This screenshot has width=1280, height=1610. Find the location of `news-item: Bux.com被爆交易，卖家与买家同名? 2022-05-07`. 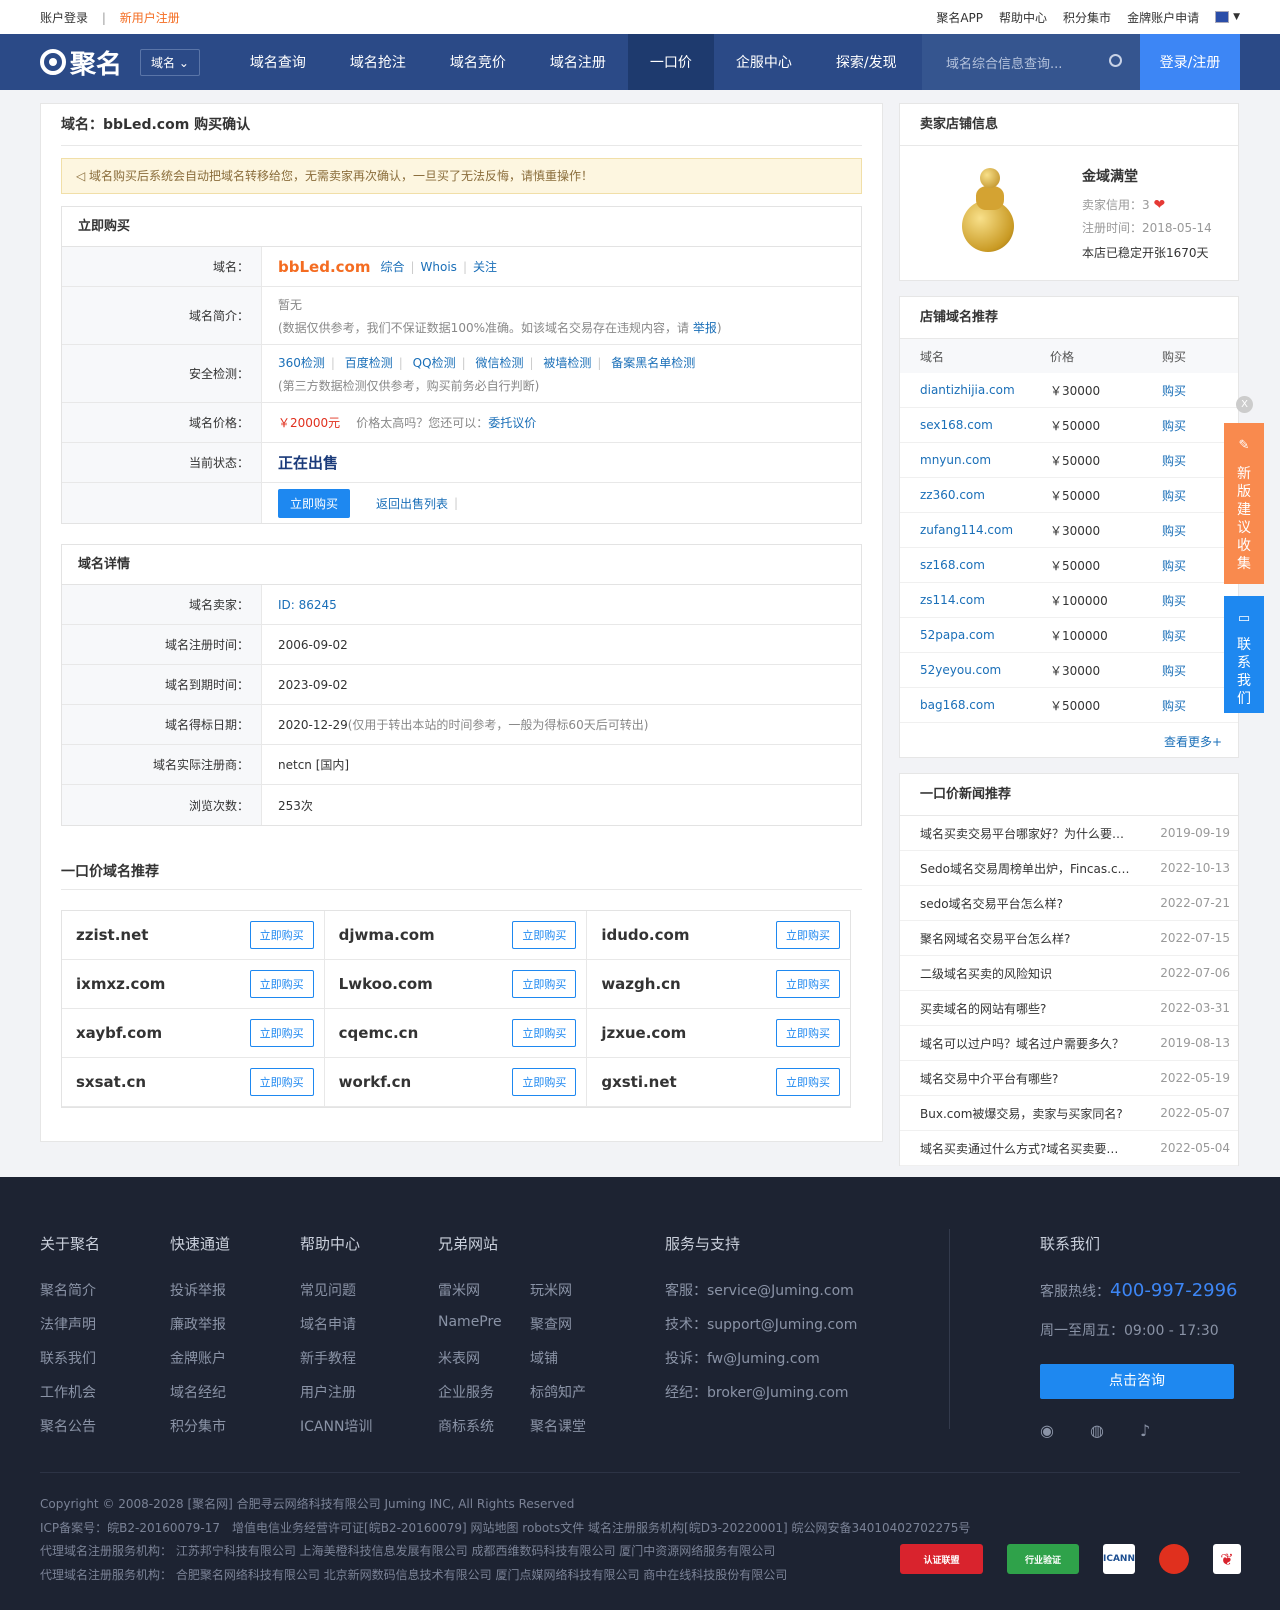

news-item: Bux.com被爆交易，卖家与买家同名? 2022-05-07 is located at coordinates (1069, 1113).